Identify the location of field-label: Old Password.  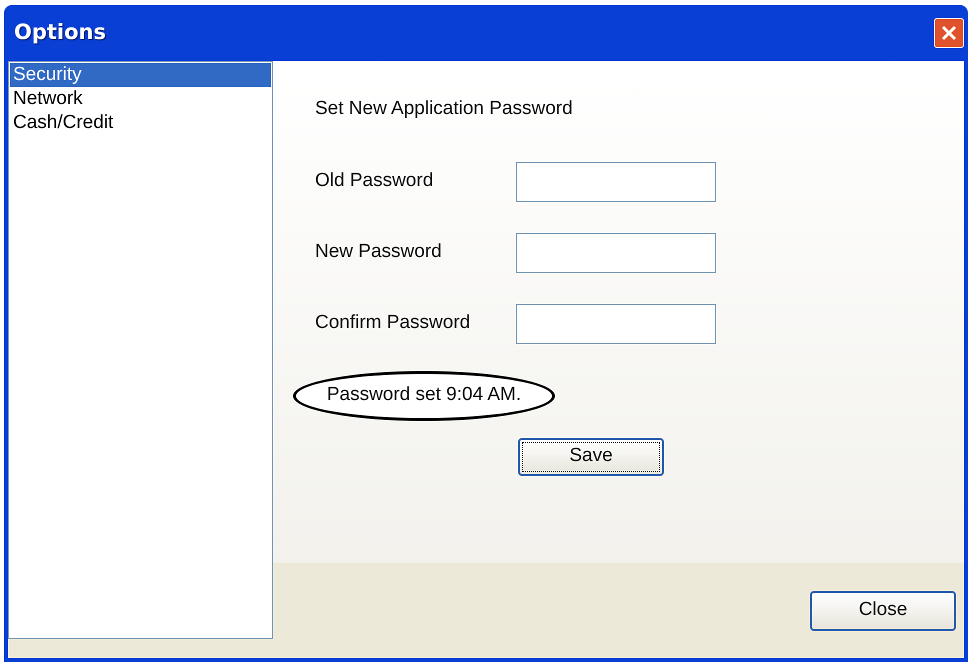
(374, 181).